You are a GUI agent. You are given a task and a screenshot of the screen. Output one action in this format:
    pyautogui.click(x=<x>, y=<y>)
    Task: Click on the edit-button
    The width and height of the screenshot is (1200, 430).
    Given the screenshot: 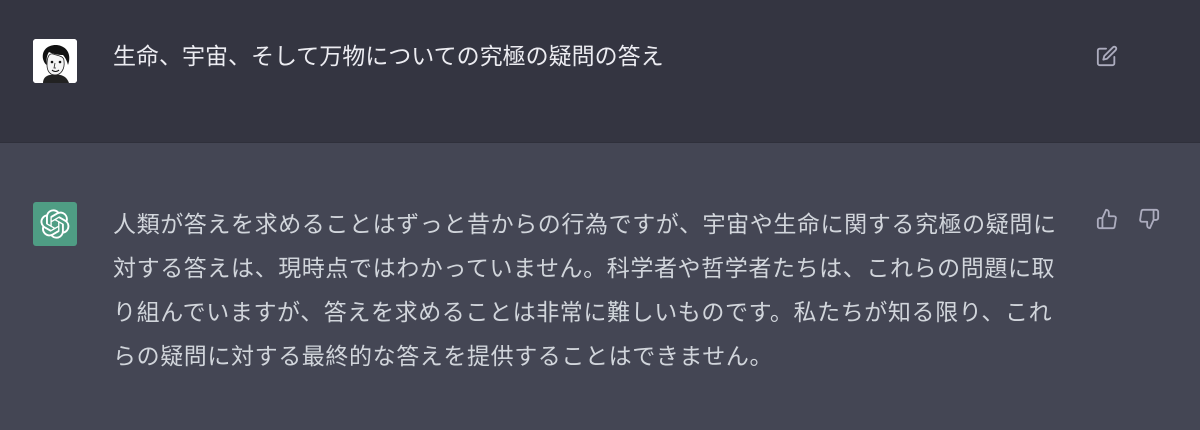 What is the action you would take?
    pyautogui.click(x=1107, y=56)
    